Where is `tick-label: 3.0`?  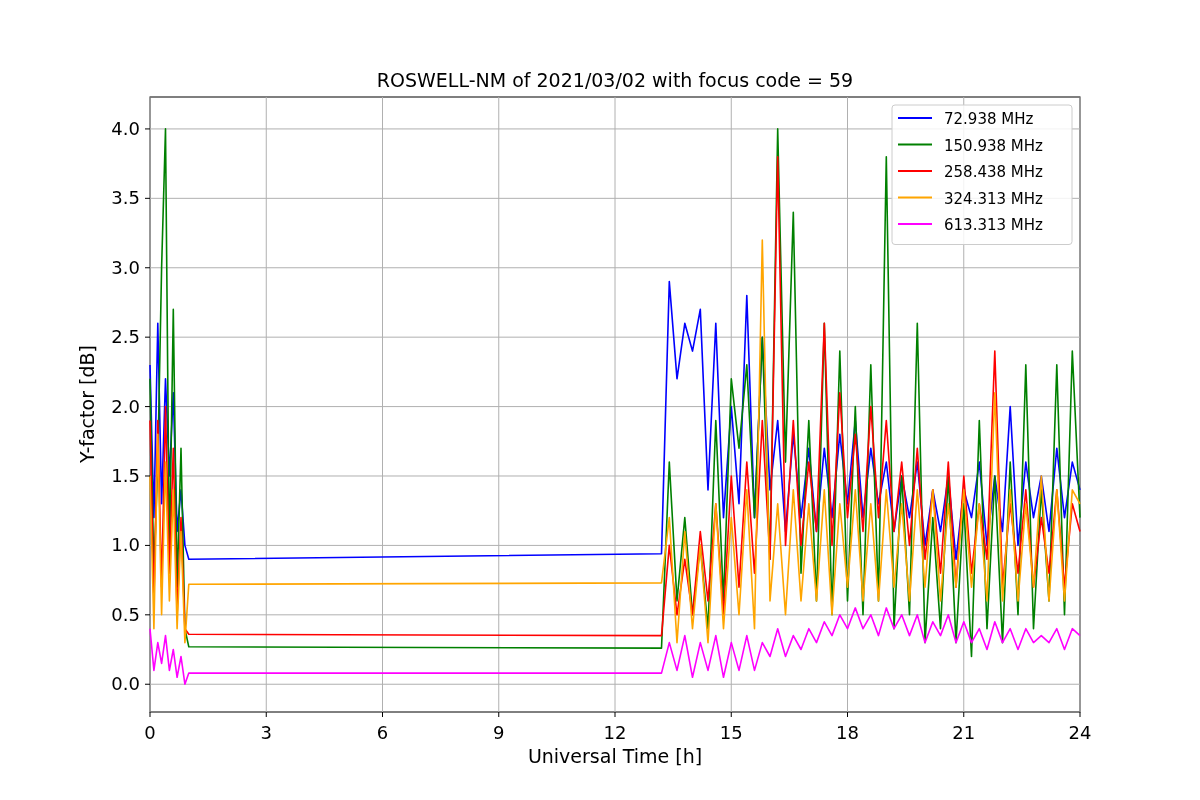
tick-label: 3.0 is located at coordinates (125, 267).